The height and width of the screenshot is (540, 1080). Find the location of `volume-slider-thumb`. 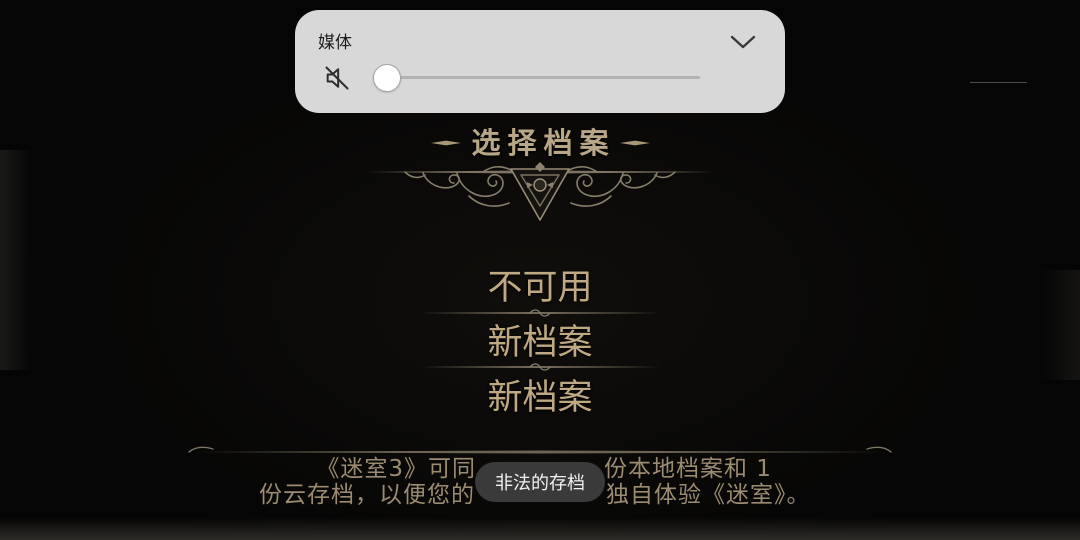

volume-slider-thumb is located at coordinates (387, 77).